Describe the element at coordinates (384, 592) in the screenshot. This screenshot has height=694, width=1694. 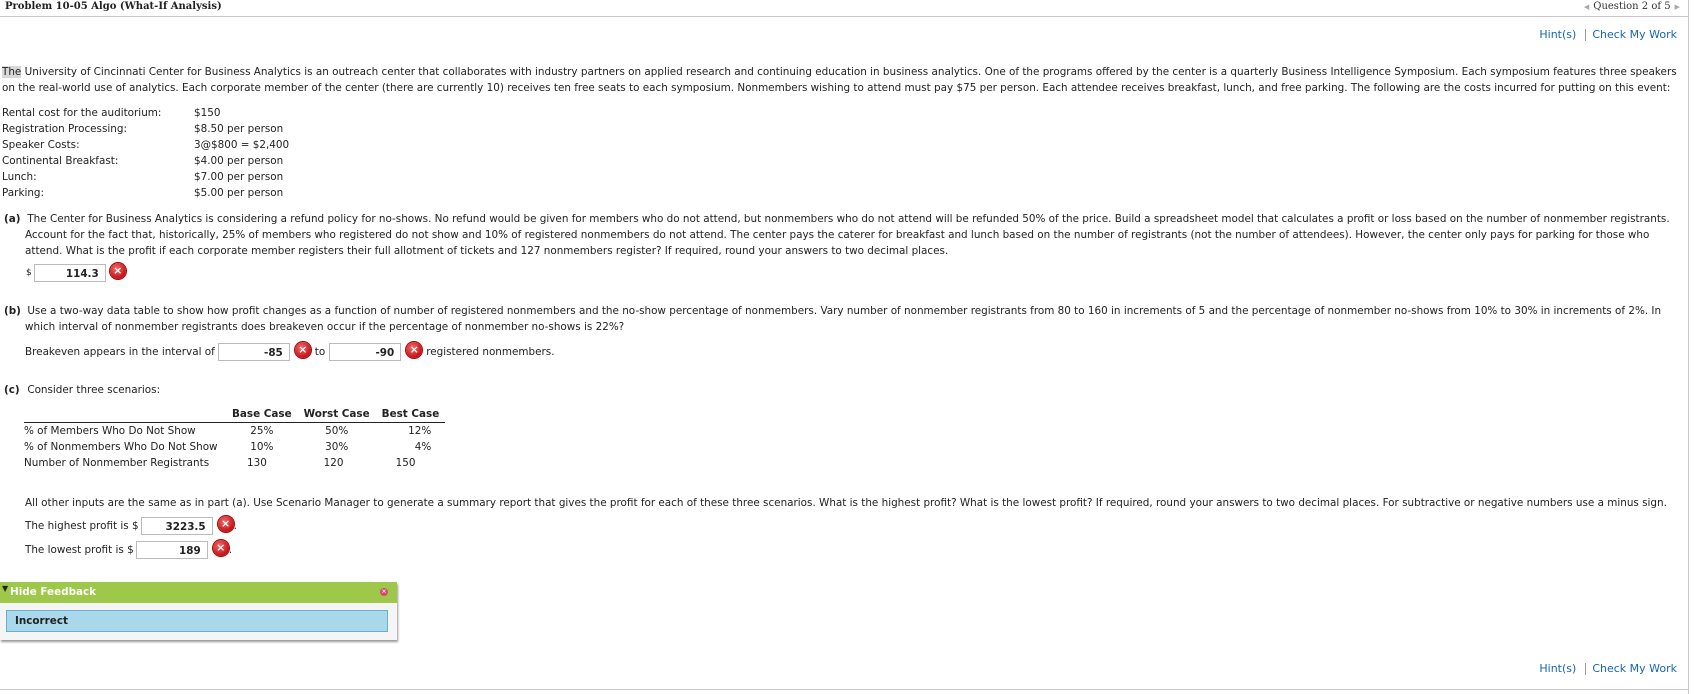
I see `close-feedback-icon: ×` at that location.